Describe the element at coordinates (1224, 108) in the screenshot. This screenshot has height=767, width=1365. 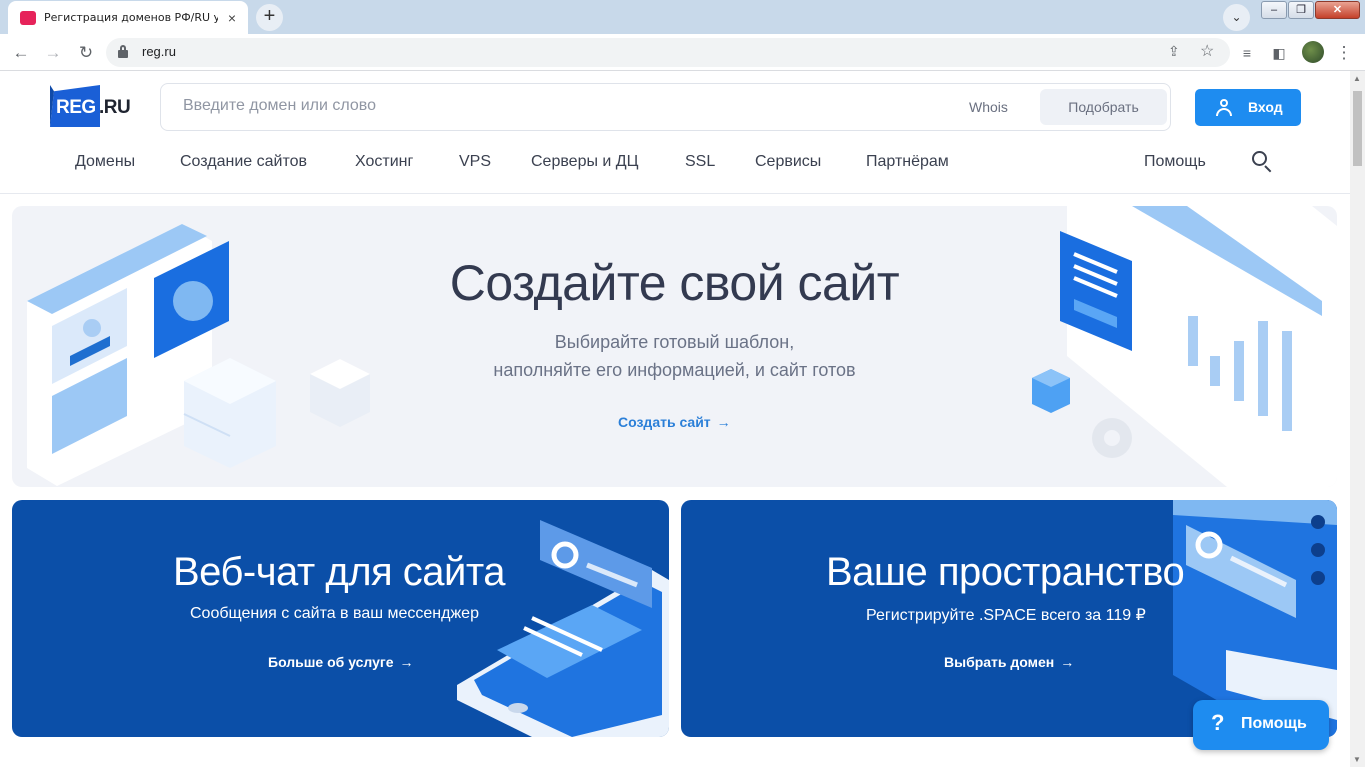
I see `user-icon` at that location.